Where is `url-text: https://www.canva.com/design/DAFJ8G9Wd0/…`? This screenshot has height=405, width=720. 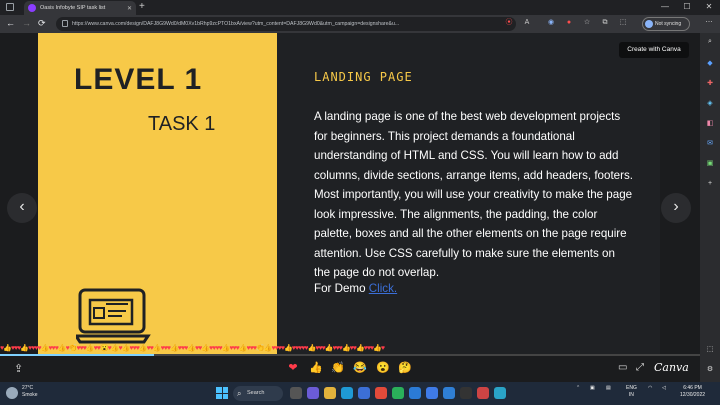
url-text: https://www.canva.com/design/DAFJ8G9Wd0/… is located at coordinates (279, 24).